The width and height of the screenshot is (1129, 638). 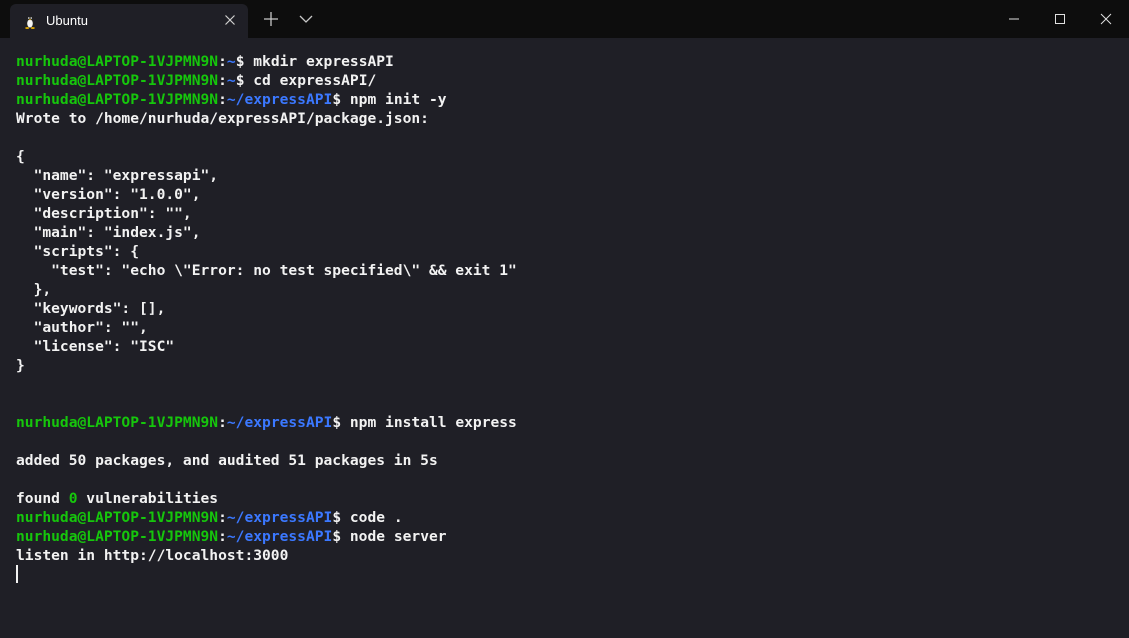 What do you see at coordinates (266, 175) in the screenshot?
I see `output-line: "name": "expressapi",` at bounding box center [266, 175].